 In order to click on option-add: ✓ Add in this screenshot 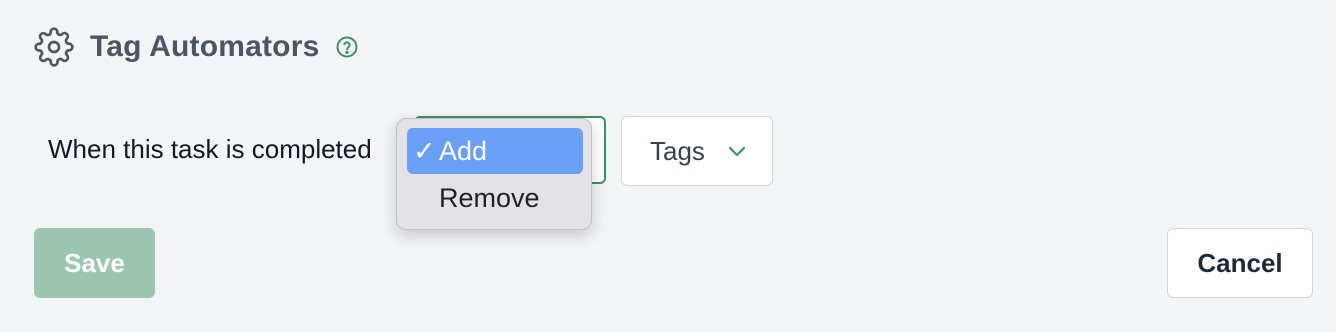, I will do `click(495, 151)`.